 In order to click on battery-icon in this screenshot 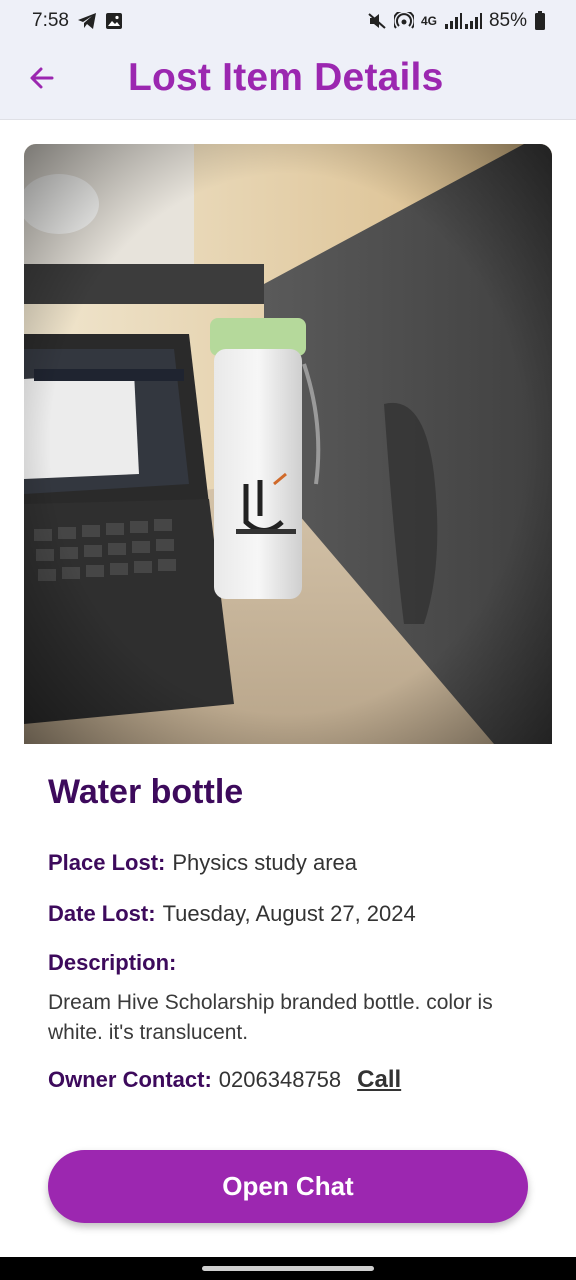, I will do `click(540, 21)`.